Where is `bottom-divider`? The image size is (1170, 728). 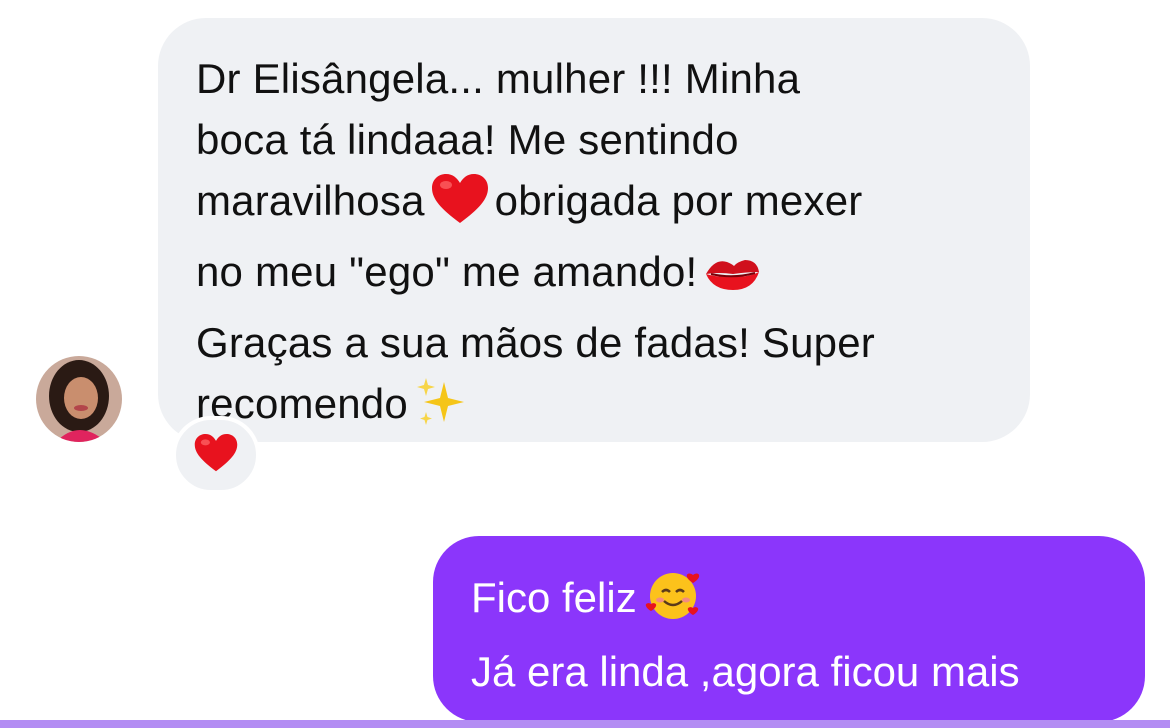
bottom-divider is located at coordinates (585, 724).